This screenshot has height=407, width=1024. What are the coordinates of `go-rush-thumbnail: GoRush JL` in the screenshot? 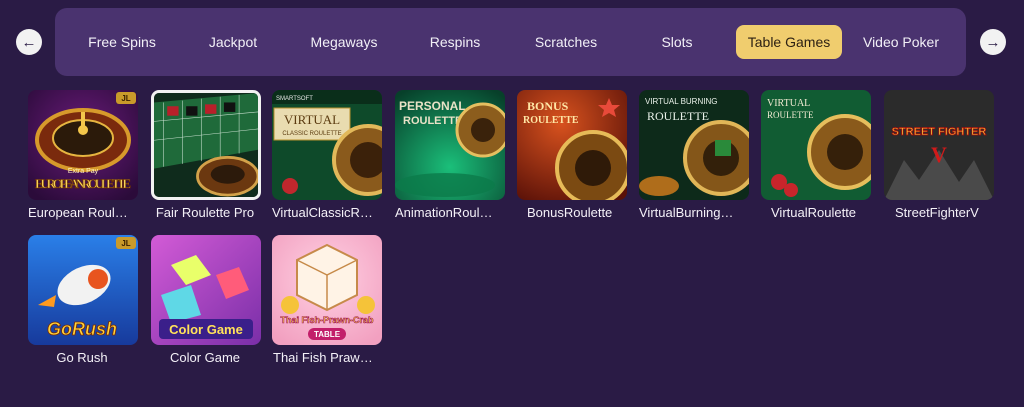 It's located at (83, 290).